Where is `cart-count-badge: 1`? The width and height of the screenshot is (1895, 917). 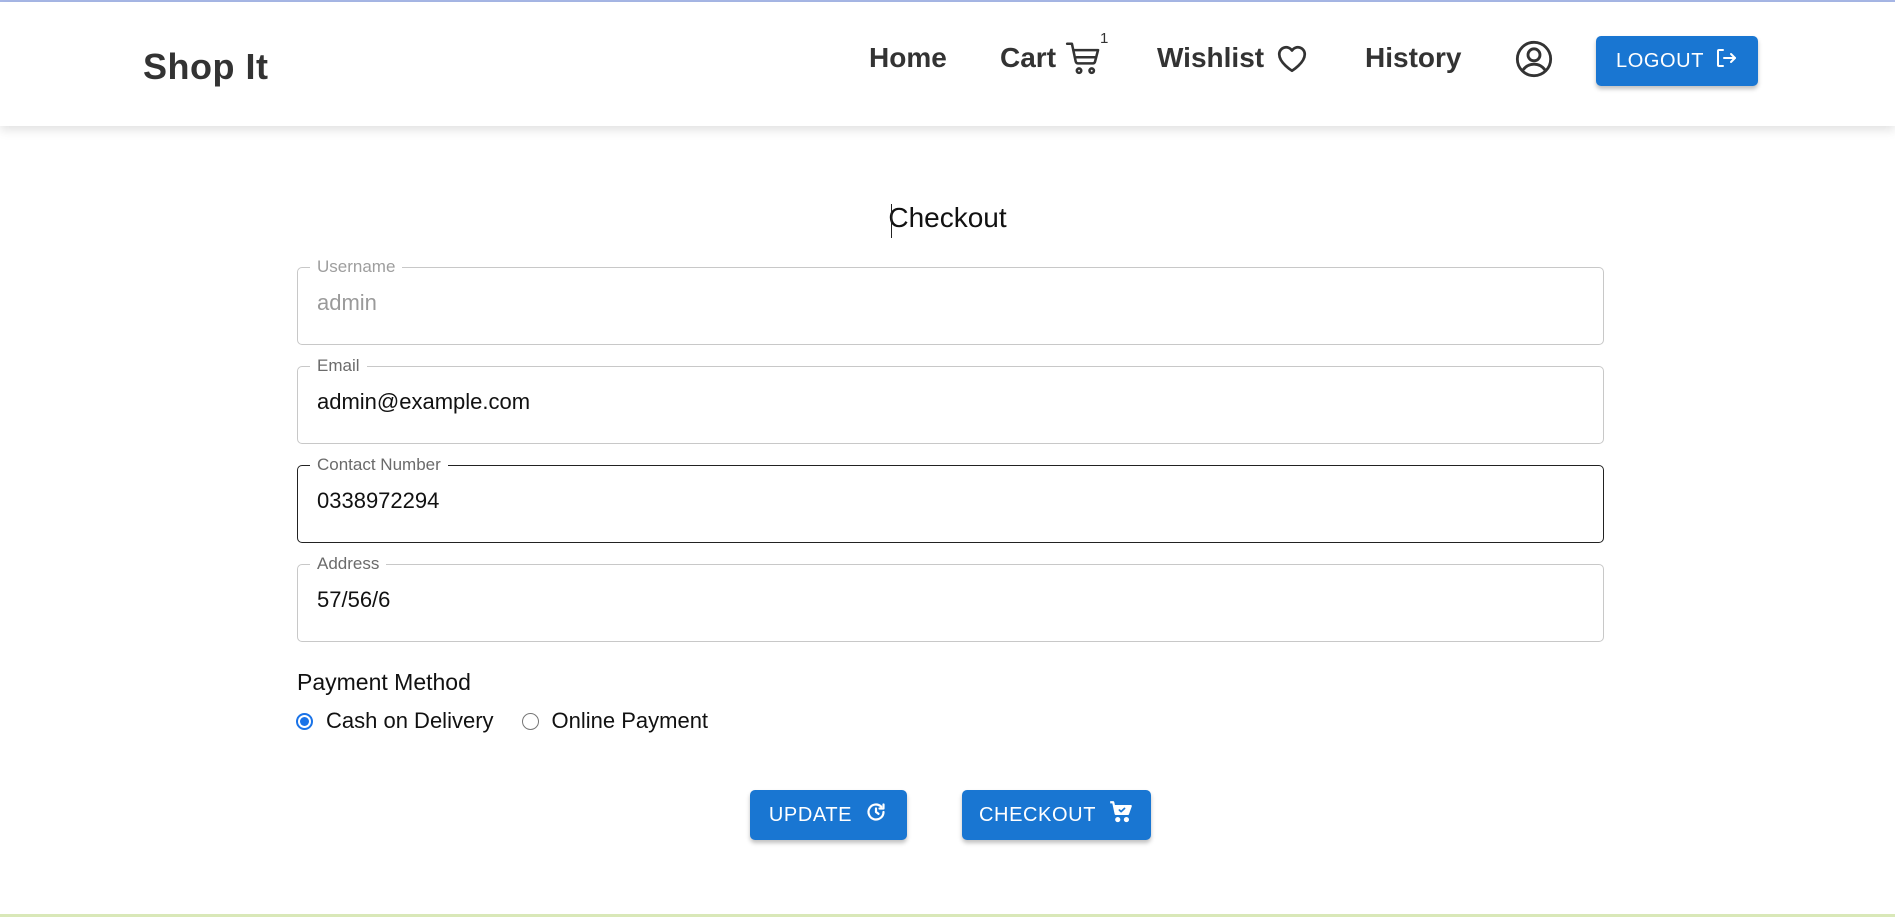 cart-count-badge: 1 is located at coordinates (1104, 38).